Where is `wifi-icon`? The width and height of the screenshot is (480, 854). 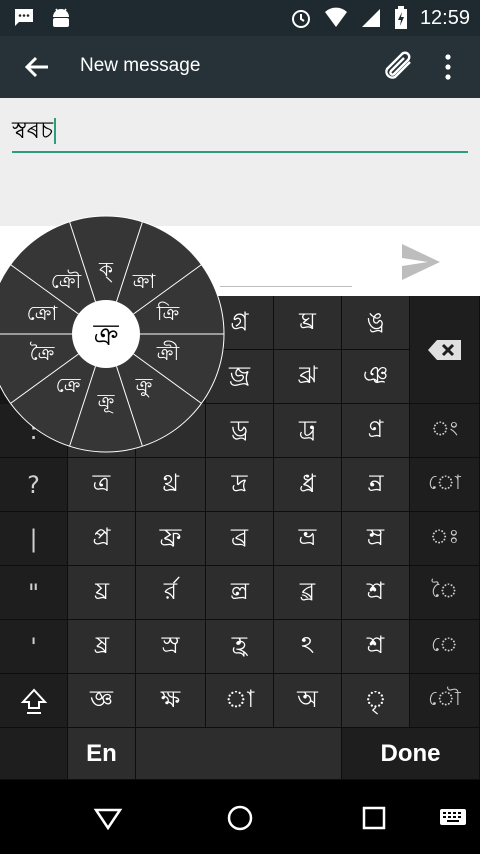 wifi-icon is located at coordinates (335, 17).